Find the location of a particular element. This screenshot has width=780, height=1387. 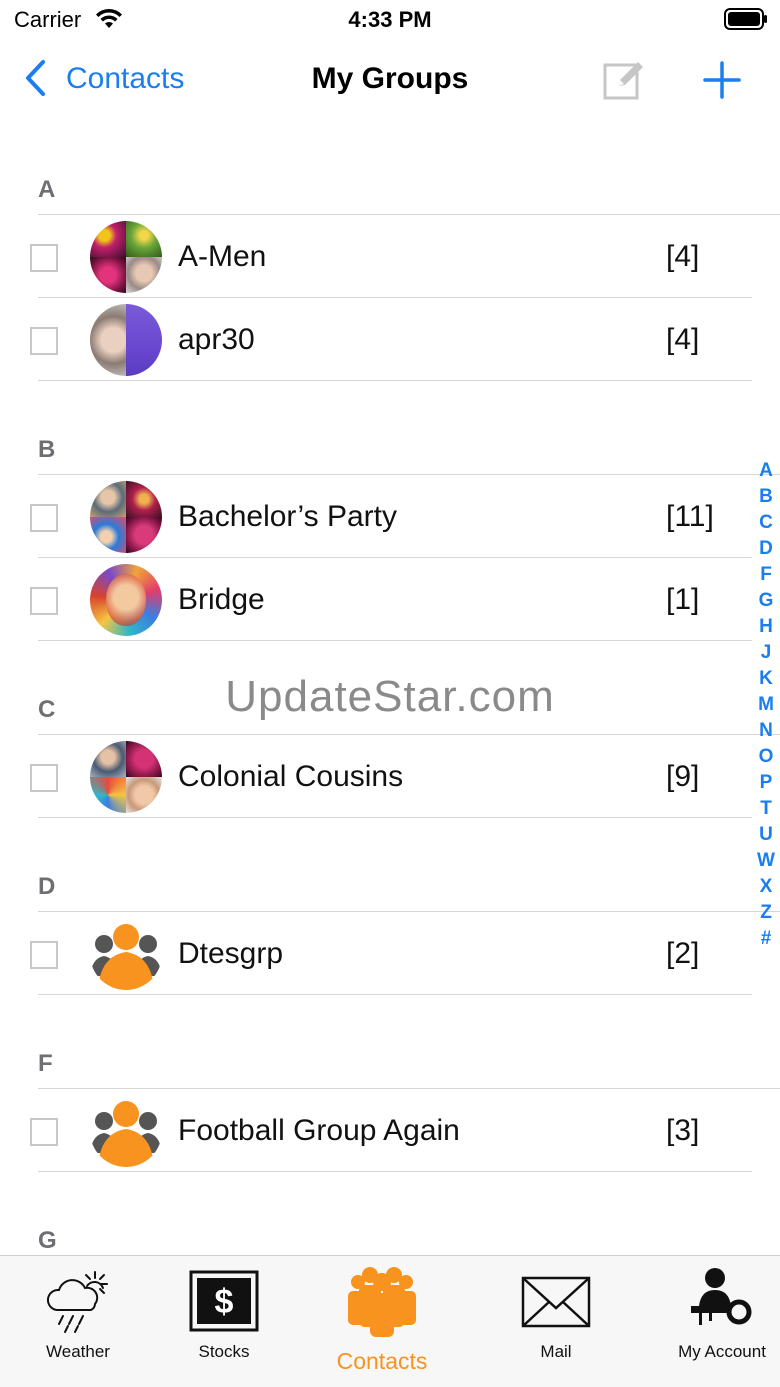

tab-my-account: My Account is located at coordinates (712, 1321).